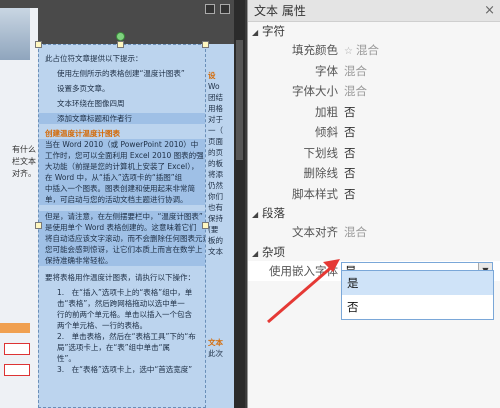  What do you see at coordinates (125, 292) in the screenshot?
I see `frame-line: 1. 在“插入”选项卡上的“表格”组中，单` at bounding box center [125, 292].